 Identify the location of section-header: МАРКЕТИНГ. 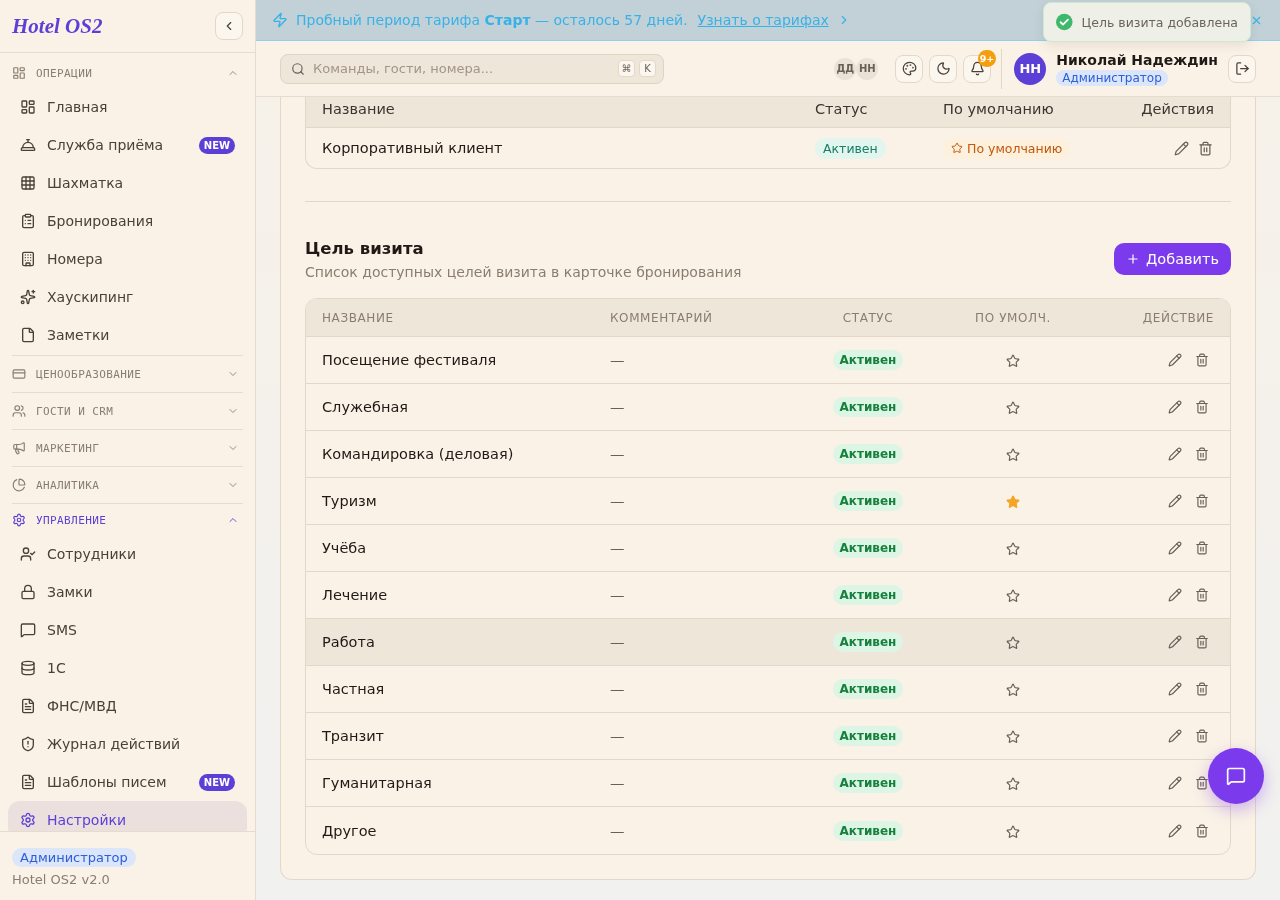
(127, 448).